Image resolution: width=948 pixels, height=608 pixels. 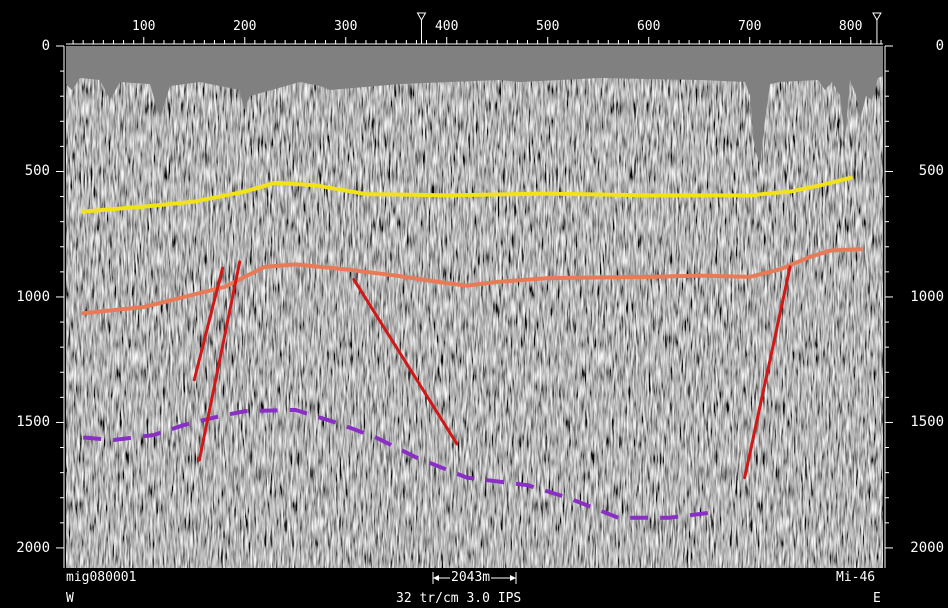 I want to click on top-axis-label: 700, so click(x=749, y=26).